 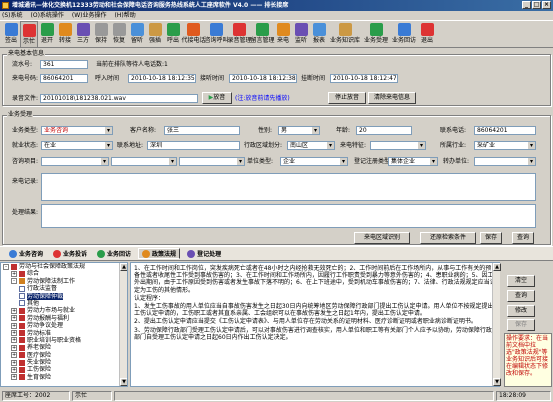 I want to click on toolbar-pickup-button: 代接电话, so click(x=194, y=34).